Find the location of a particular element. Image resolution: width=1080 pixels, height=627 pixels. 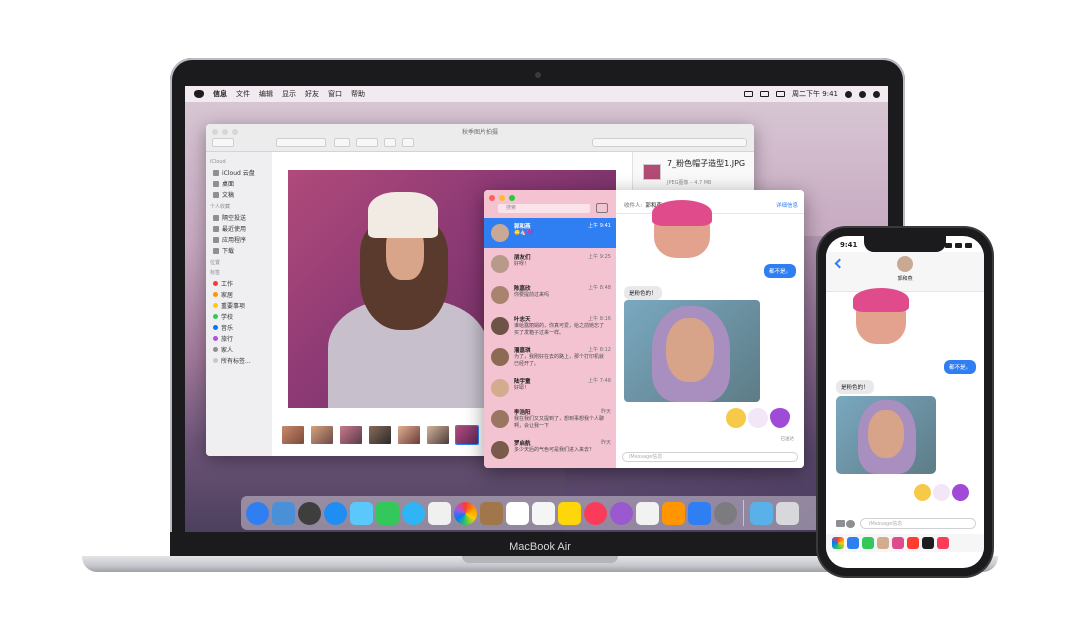

conversation-item: 朋友们 上午 9:25 好呀！ is located at coordinates (550, 264).